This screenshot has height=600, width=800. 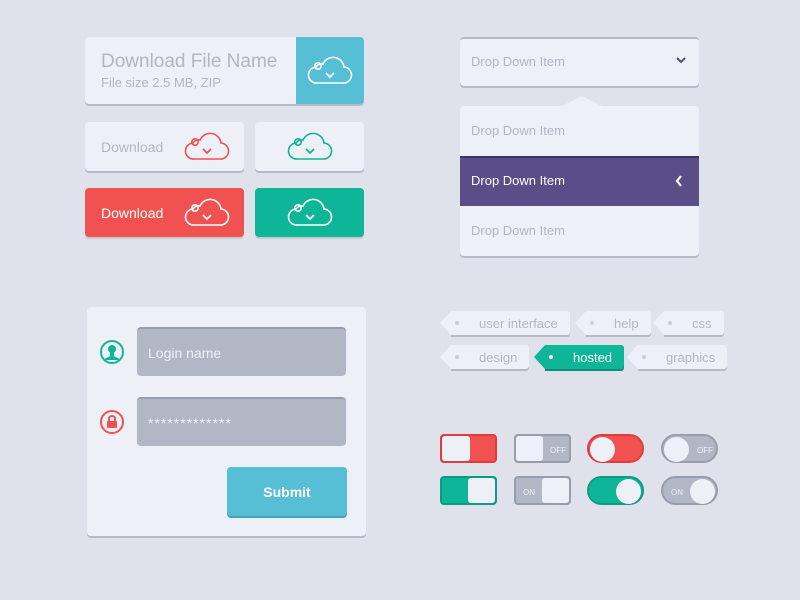 I want to click on tag-help: help, so click(x=613, y=323).